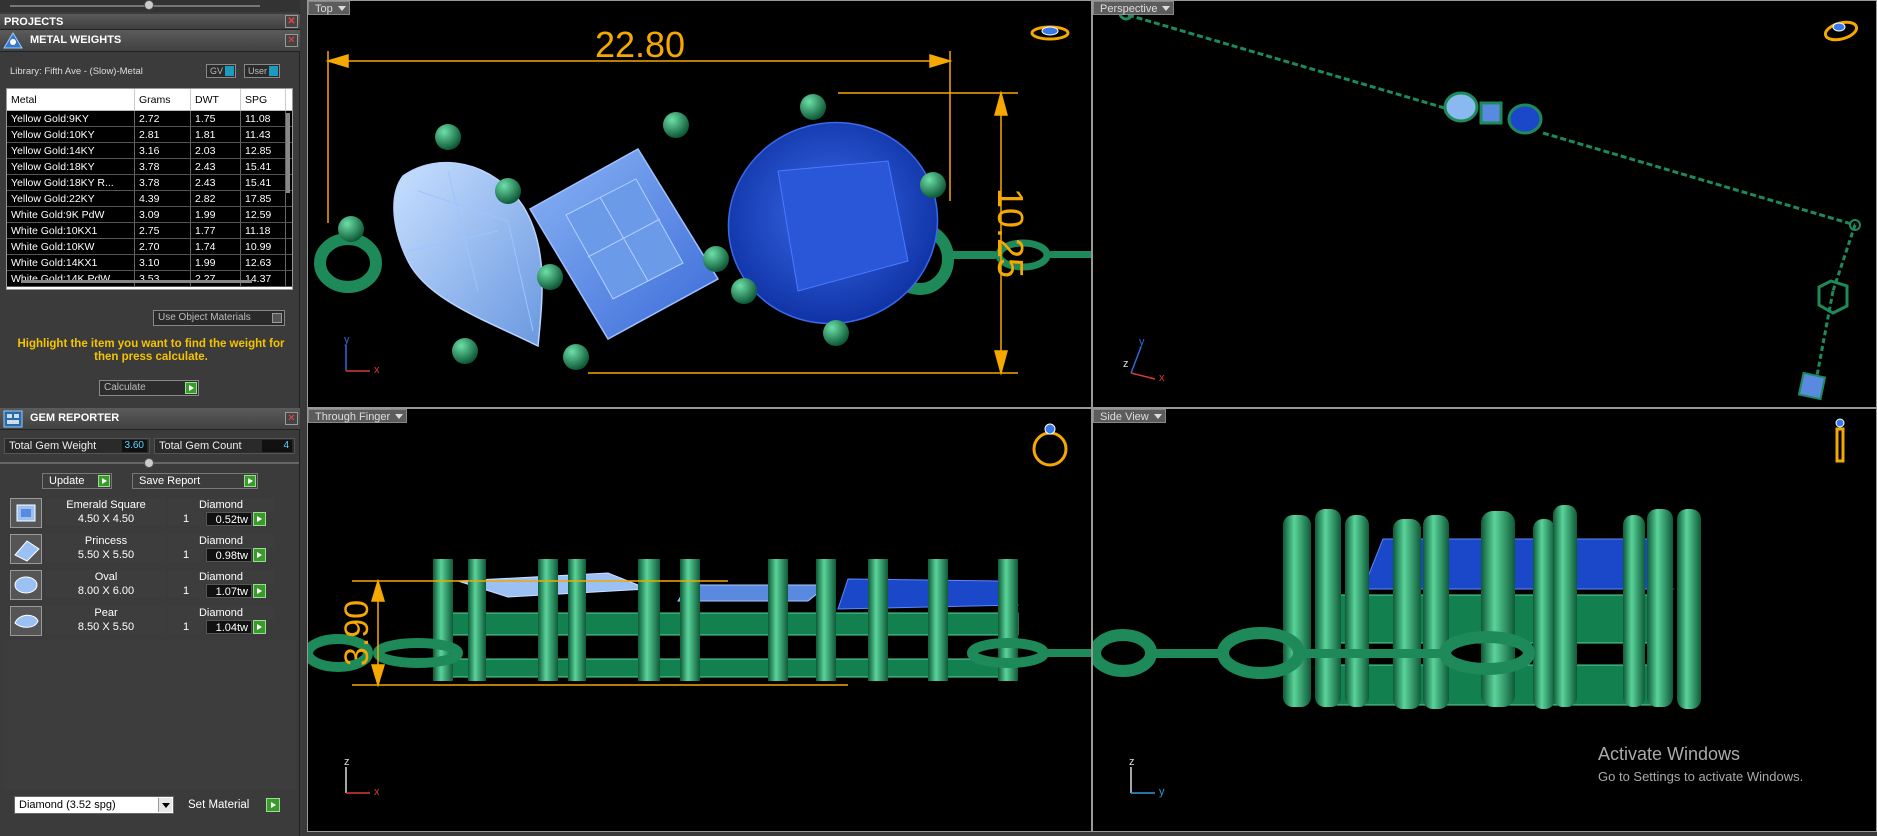 This screenshot has height=836, width=1877. What do you see at coordinates (94, 805) in the screenshot?
I see `material-select: Diamond (3.52 spg)` at bounding box center [94, 805].